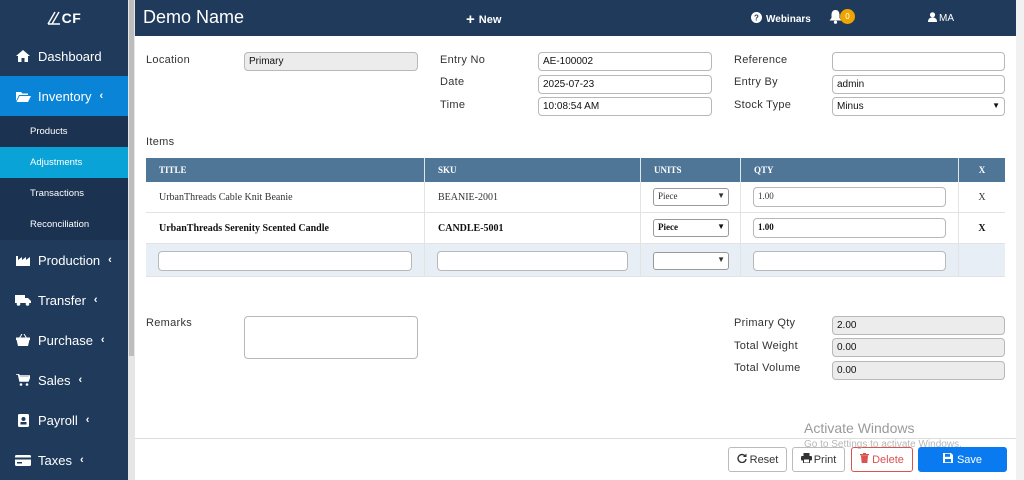  I want to click on sidebar-scrollbar, so click(131, 240).